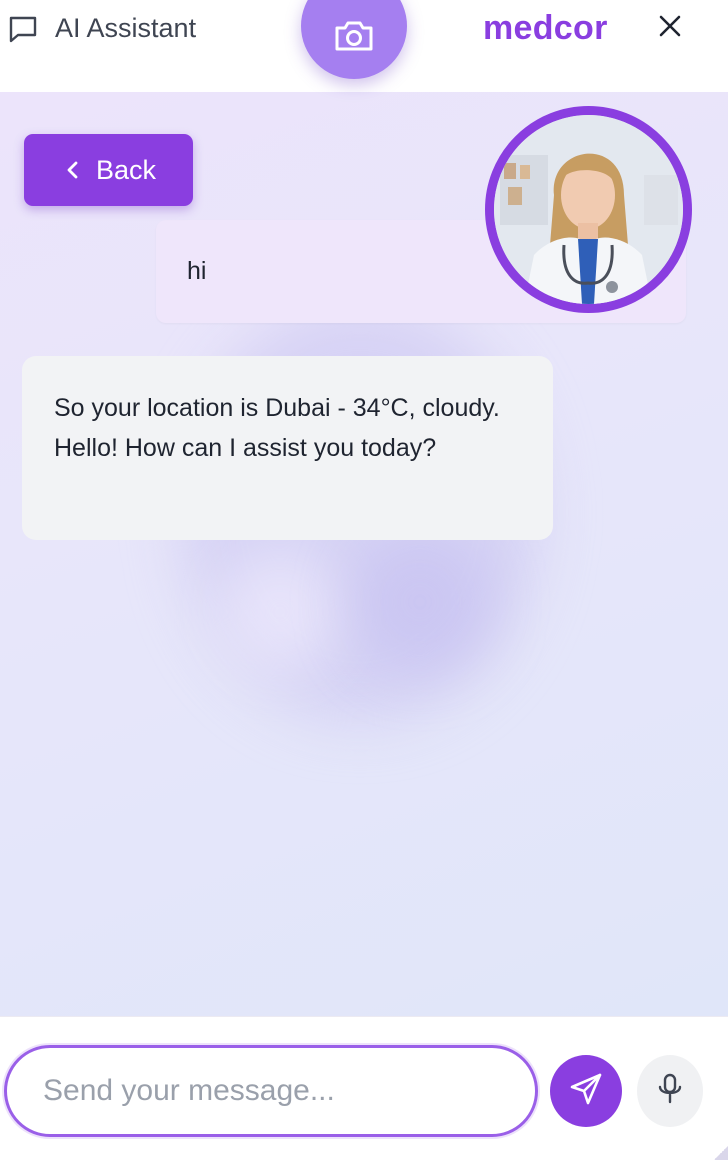 The height and width of the screenshot is (1160, 728). Describe the element at coordinates (126, 170) in the screenshot. I see `back-button-label: Back` at that location.